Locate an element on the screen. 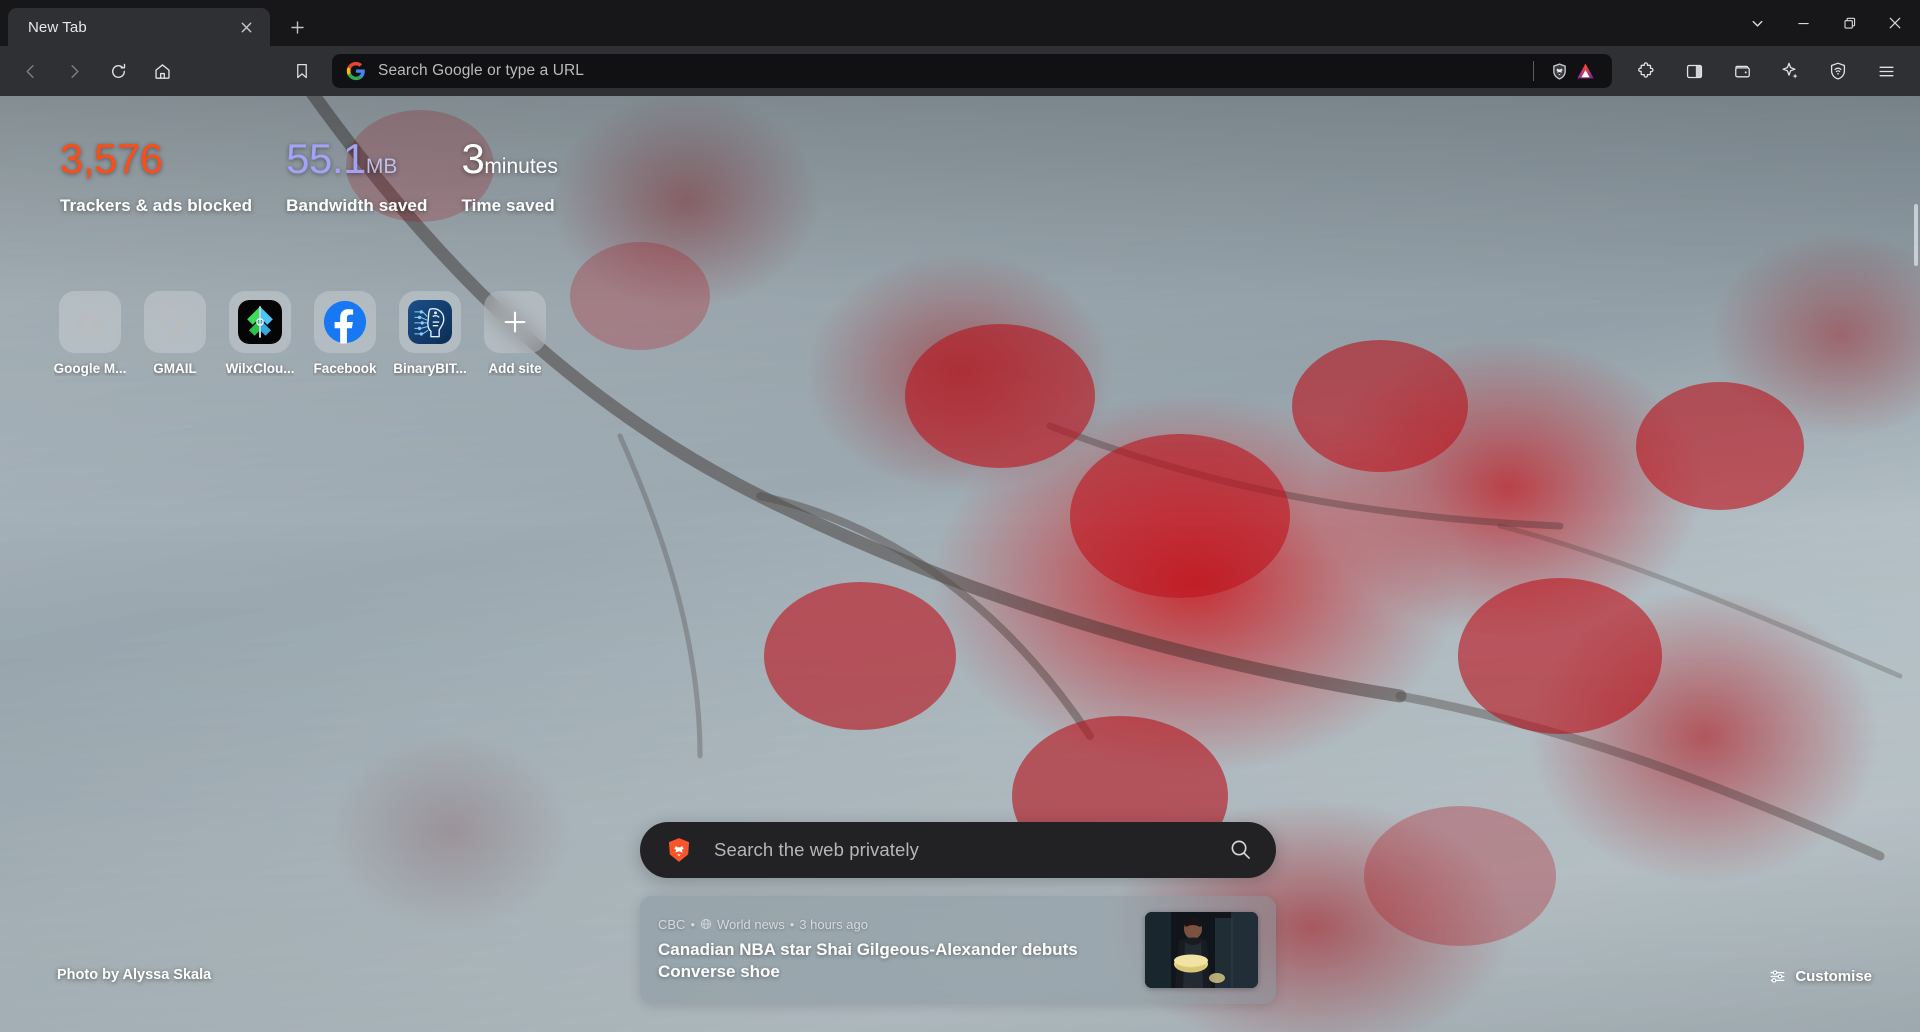 This screenshot has width=1920, height=1032. private-search-box: Search the web privately is located at coordinates (958, 850).